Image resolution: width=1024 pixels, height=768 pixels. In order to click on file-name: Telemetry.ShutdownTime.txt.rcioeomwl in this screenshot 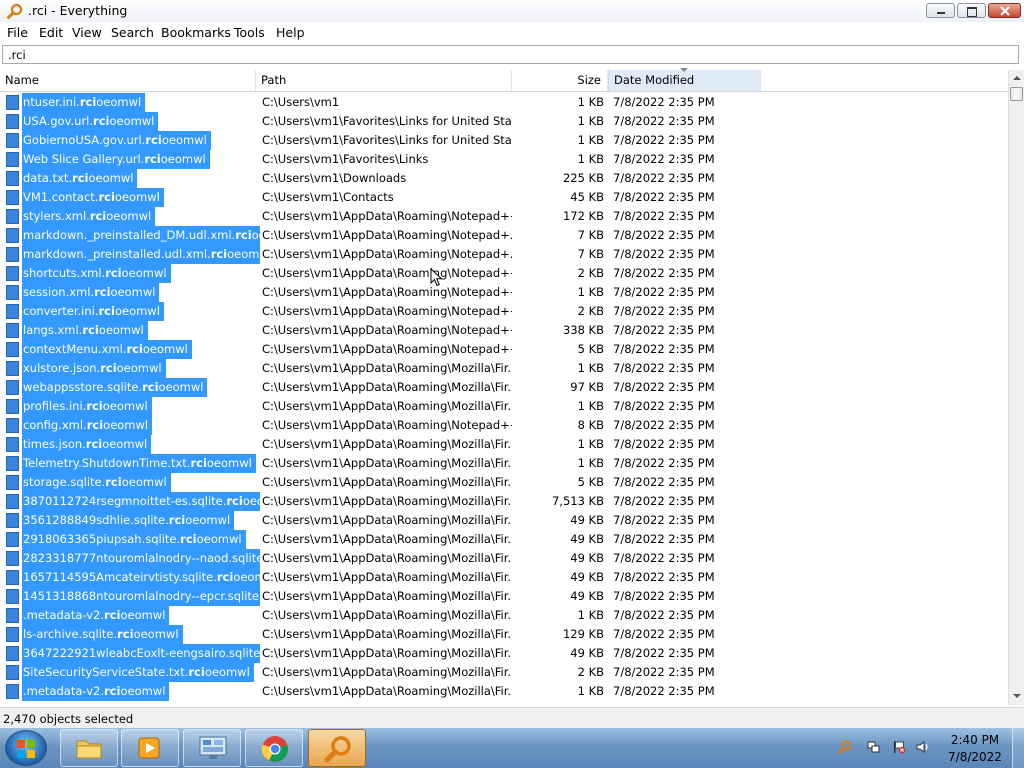, I will do `click(139, 463)`.